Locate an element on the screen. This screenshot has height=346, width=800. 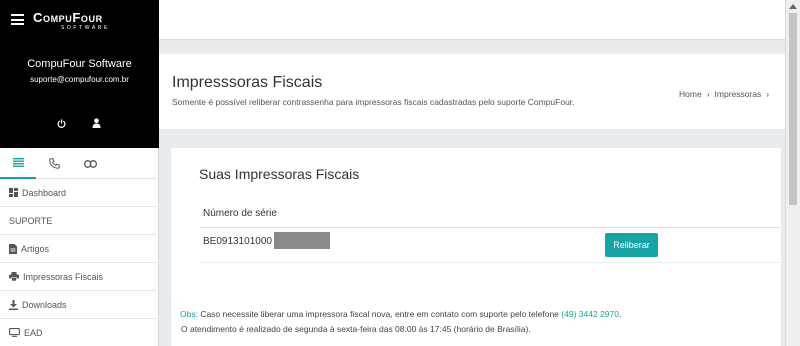
sidebar-item-label: Dashboard is located at coordinates (44, 192).